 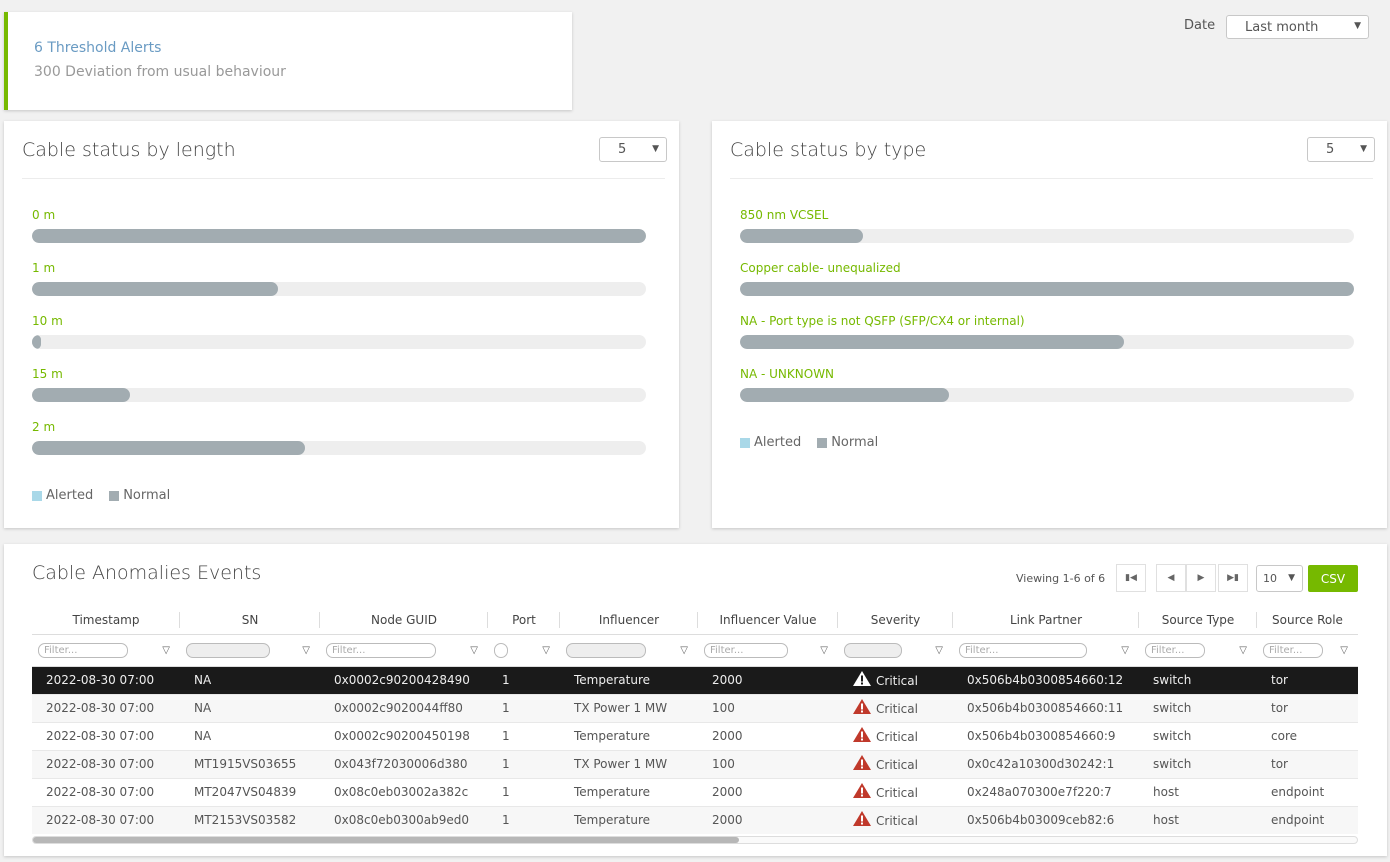 I want to click on table-cell: tor, so click(x=1307, y=764).